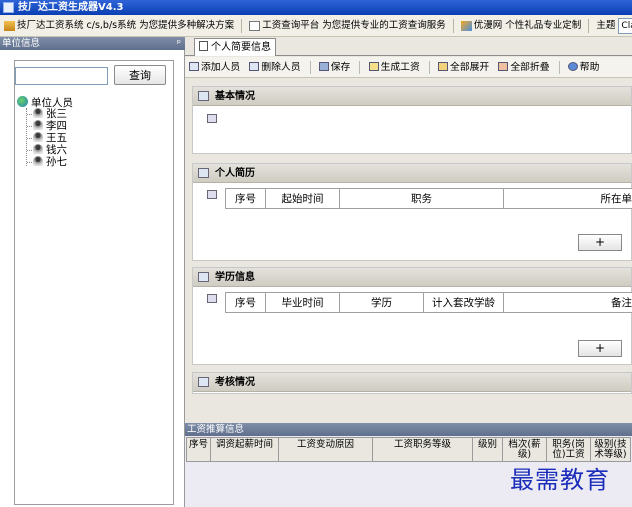 The height and width of the screenshot is (507, 632). Describe the element at coordinates (381, 302) in the screenshot. I see `column-header: 学历` at that location.